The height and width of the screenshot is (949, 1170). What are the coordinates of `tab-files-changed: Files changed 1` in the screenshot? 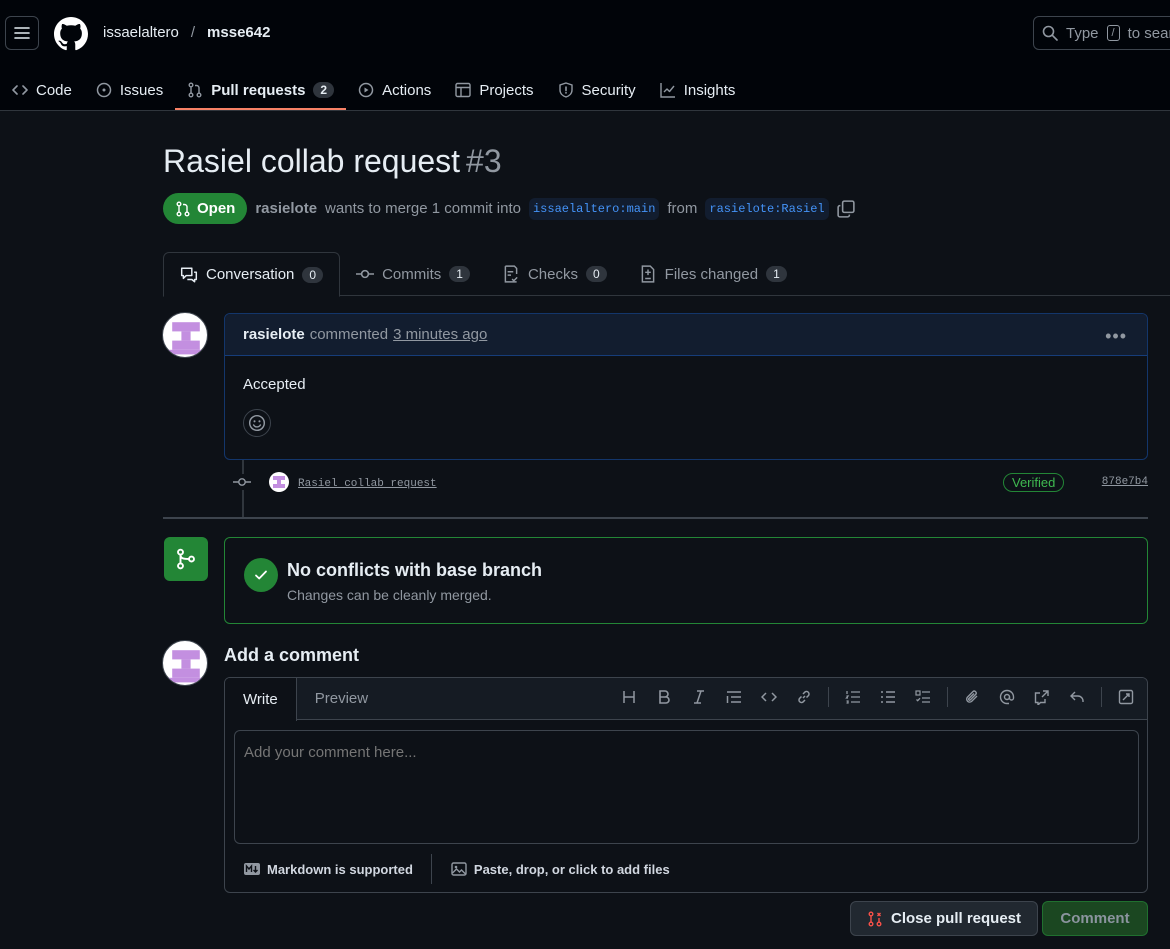 It's located at (713, 274).